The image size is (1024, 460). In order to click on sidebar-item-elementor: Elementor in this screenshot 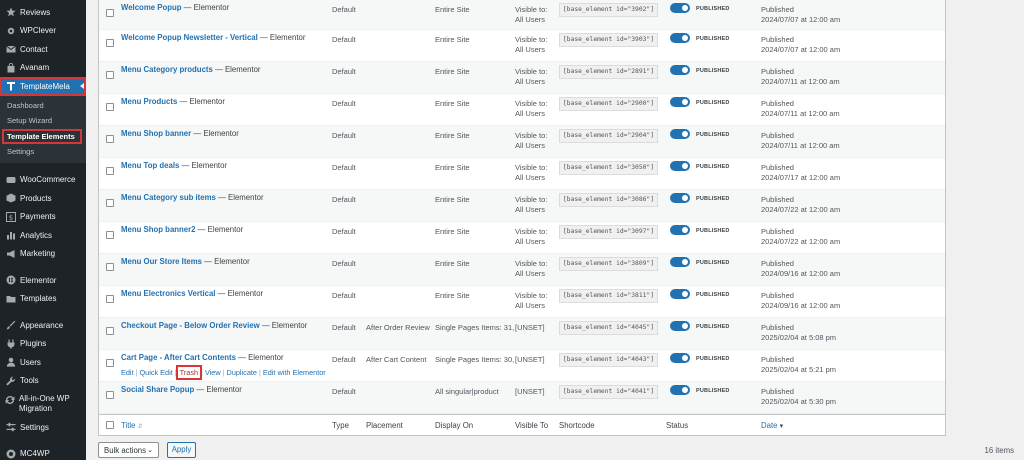, I will do `click(43, 280)`.